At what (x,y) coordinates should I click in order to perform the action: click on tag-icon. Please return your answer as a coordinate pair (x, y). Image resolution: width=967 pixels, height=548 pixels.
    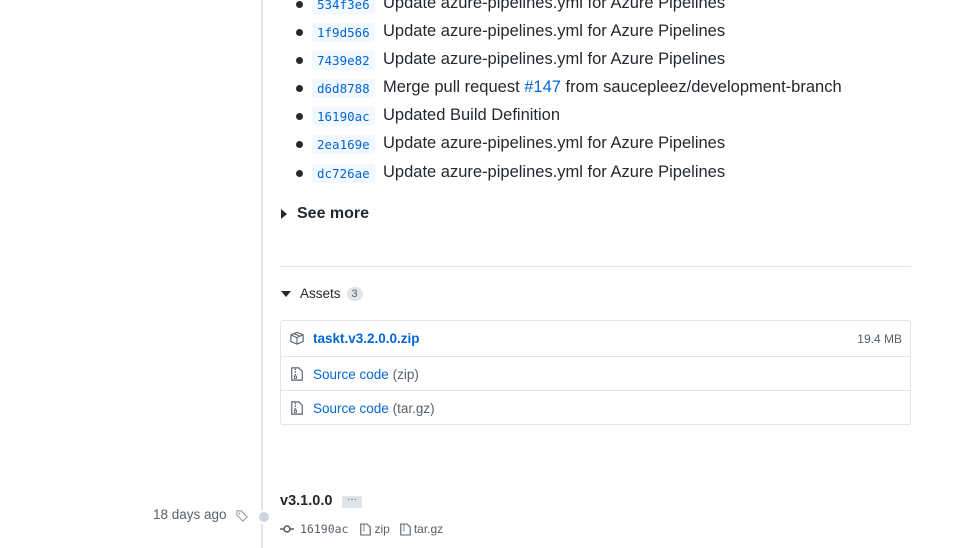
    Looking at the image, I should click on (242, 516).